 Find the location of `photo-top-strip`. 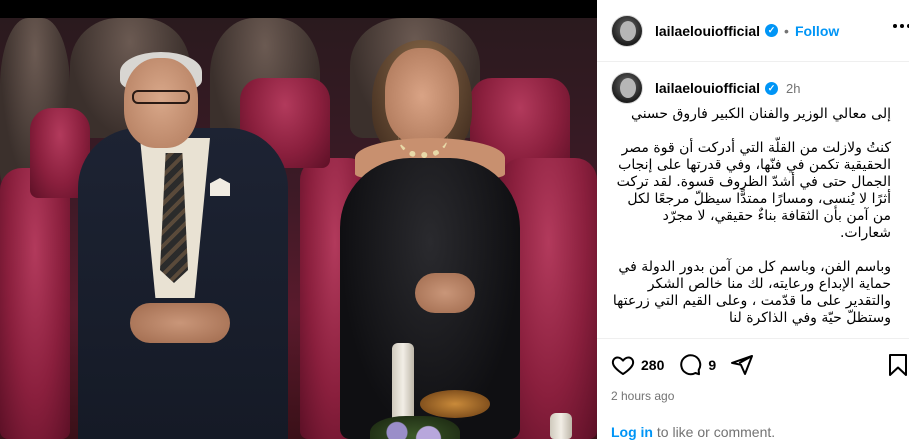

photo-top-strip is located at coordinates (298, 9).